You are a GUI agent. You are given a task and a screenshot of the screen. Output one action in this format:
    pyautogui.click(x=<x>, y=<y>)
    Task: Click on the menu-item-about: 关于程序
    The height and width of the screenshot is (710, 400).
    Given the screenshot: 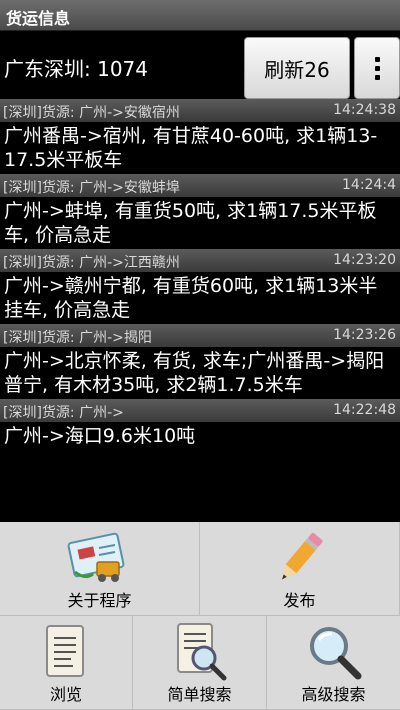 What is the action you would take?
    pyautogui.click(x=100, y=569)
    